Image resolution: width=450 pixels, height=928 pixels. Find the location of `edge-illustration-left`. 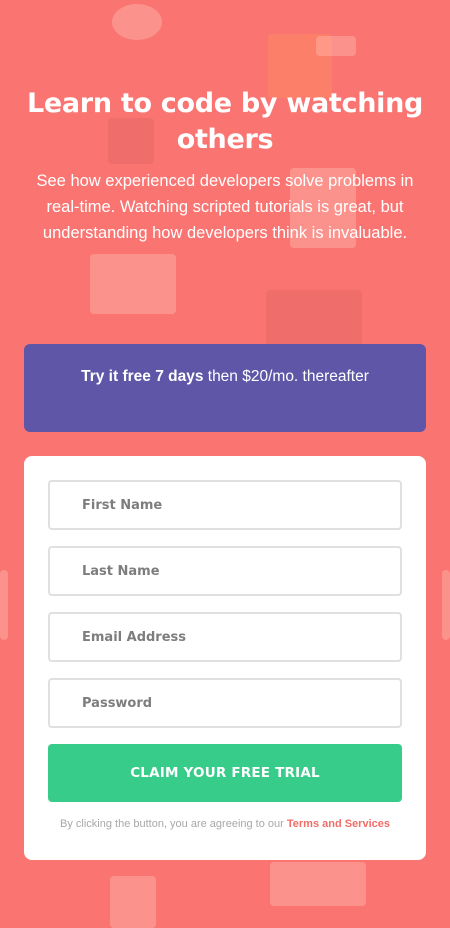

edge-illustration-left is located at coordinates (4, 605).